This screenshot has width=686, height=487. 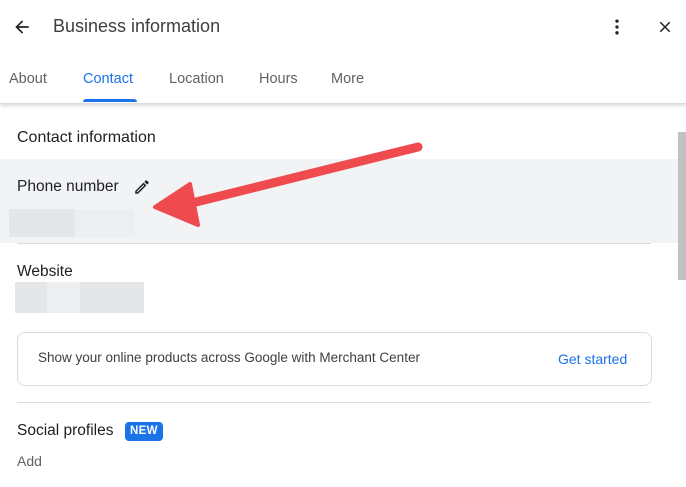 What do you see at coordinates (110, 100) in the screenshot?
I see `active-tab-indicator` at bounding box center [110, 100].